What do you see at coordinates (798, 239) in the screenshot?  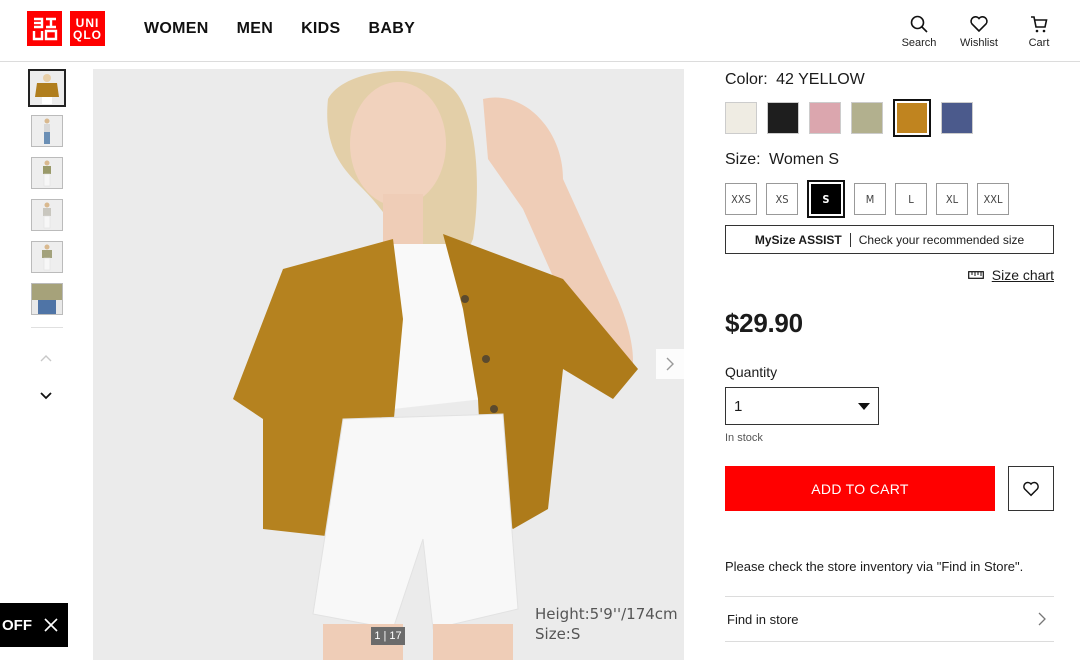 I see `mysize-title: MySize ASSIST` at bounding box center [798, 239].